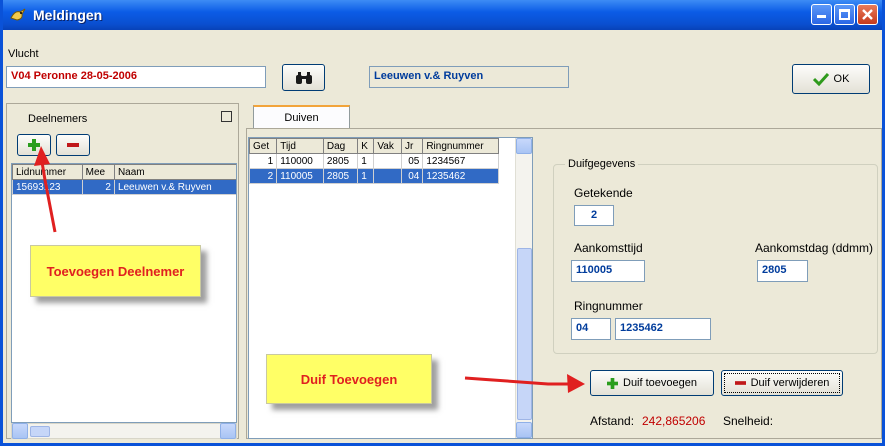 This screenshot has height=446, width=885. What do you see at coordinates (524, 383) in the screenshot?
I see `arrow-to-add-pigeon` at bounding box center [524, 383].